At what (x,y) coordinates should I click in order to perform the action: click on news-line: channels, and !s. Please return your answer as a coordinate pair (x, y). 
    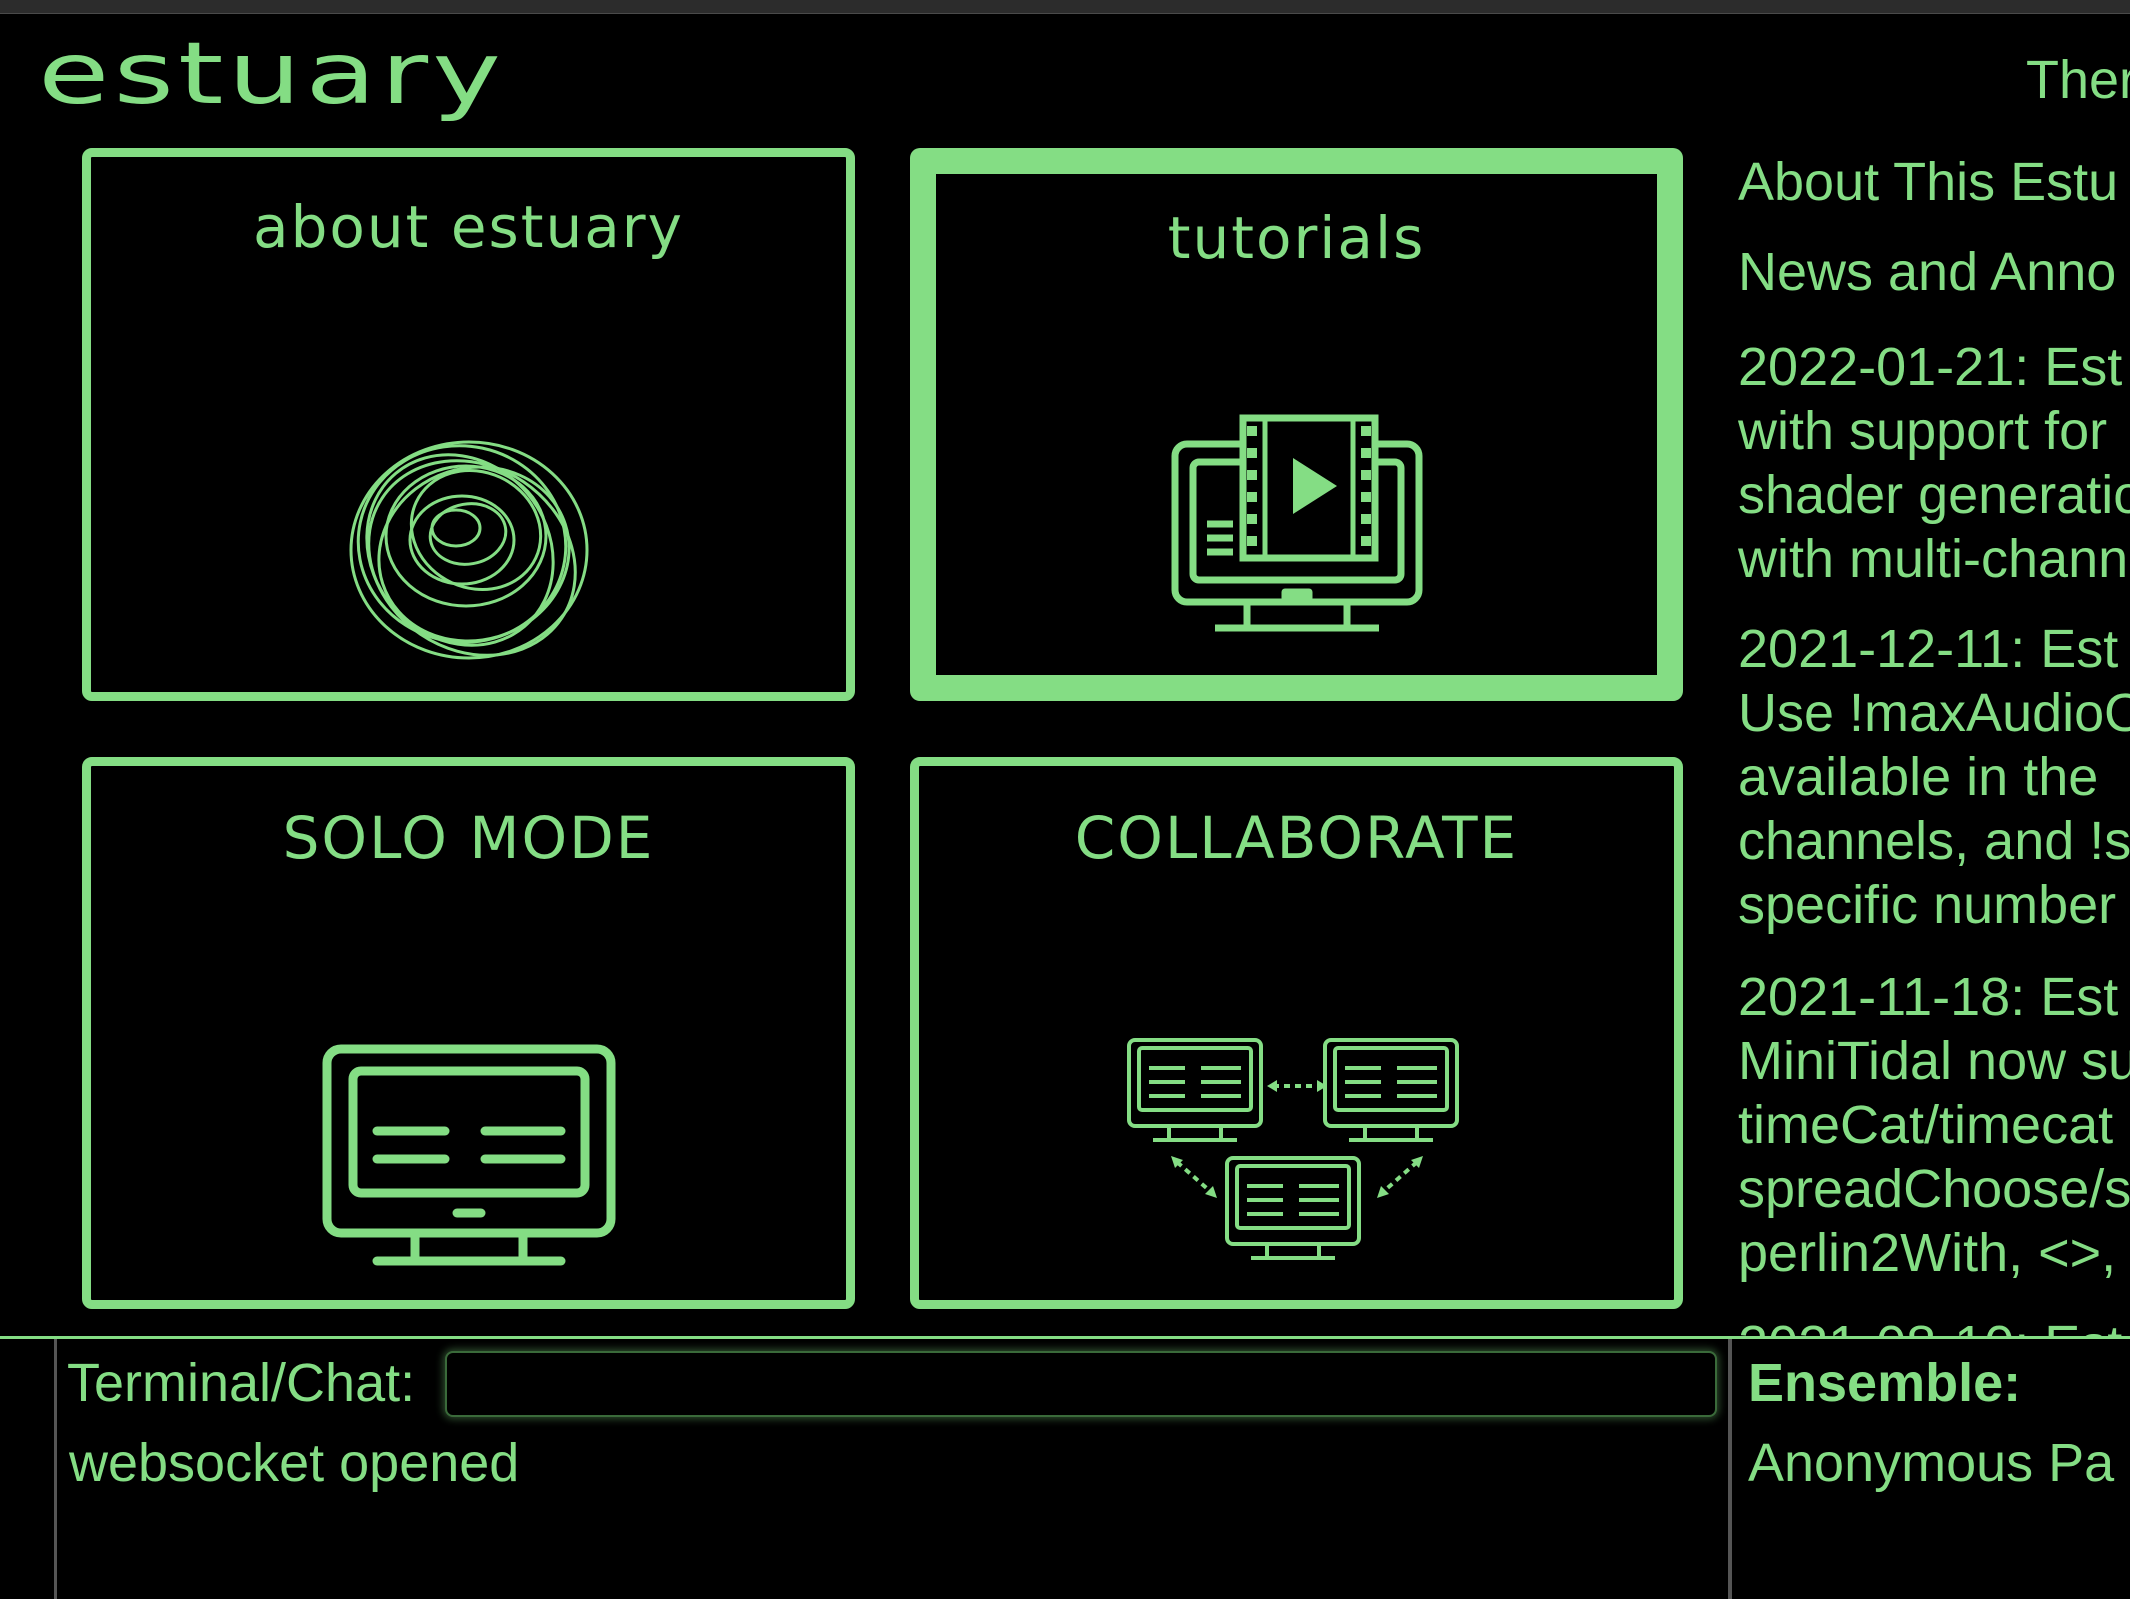
    Looking at the image, I should click on (1934, 841).